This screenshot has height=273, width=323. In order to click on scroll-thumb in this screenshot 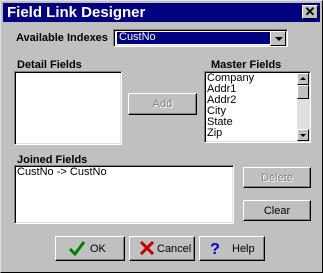, I will do `click(303, 92)`.